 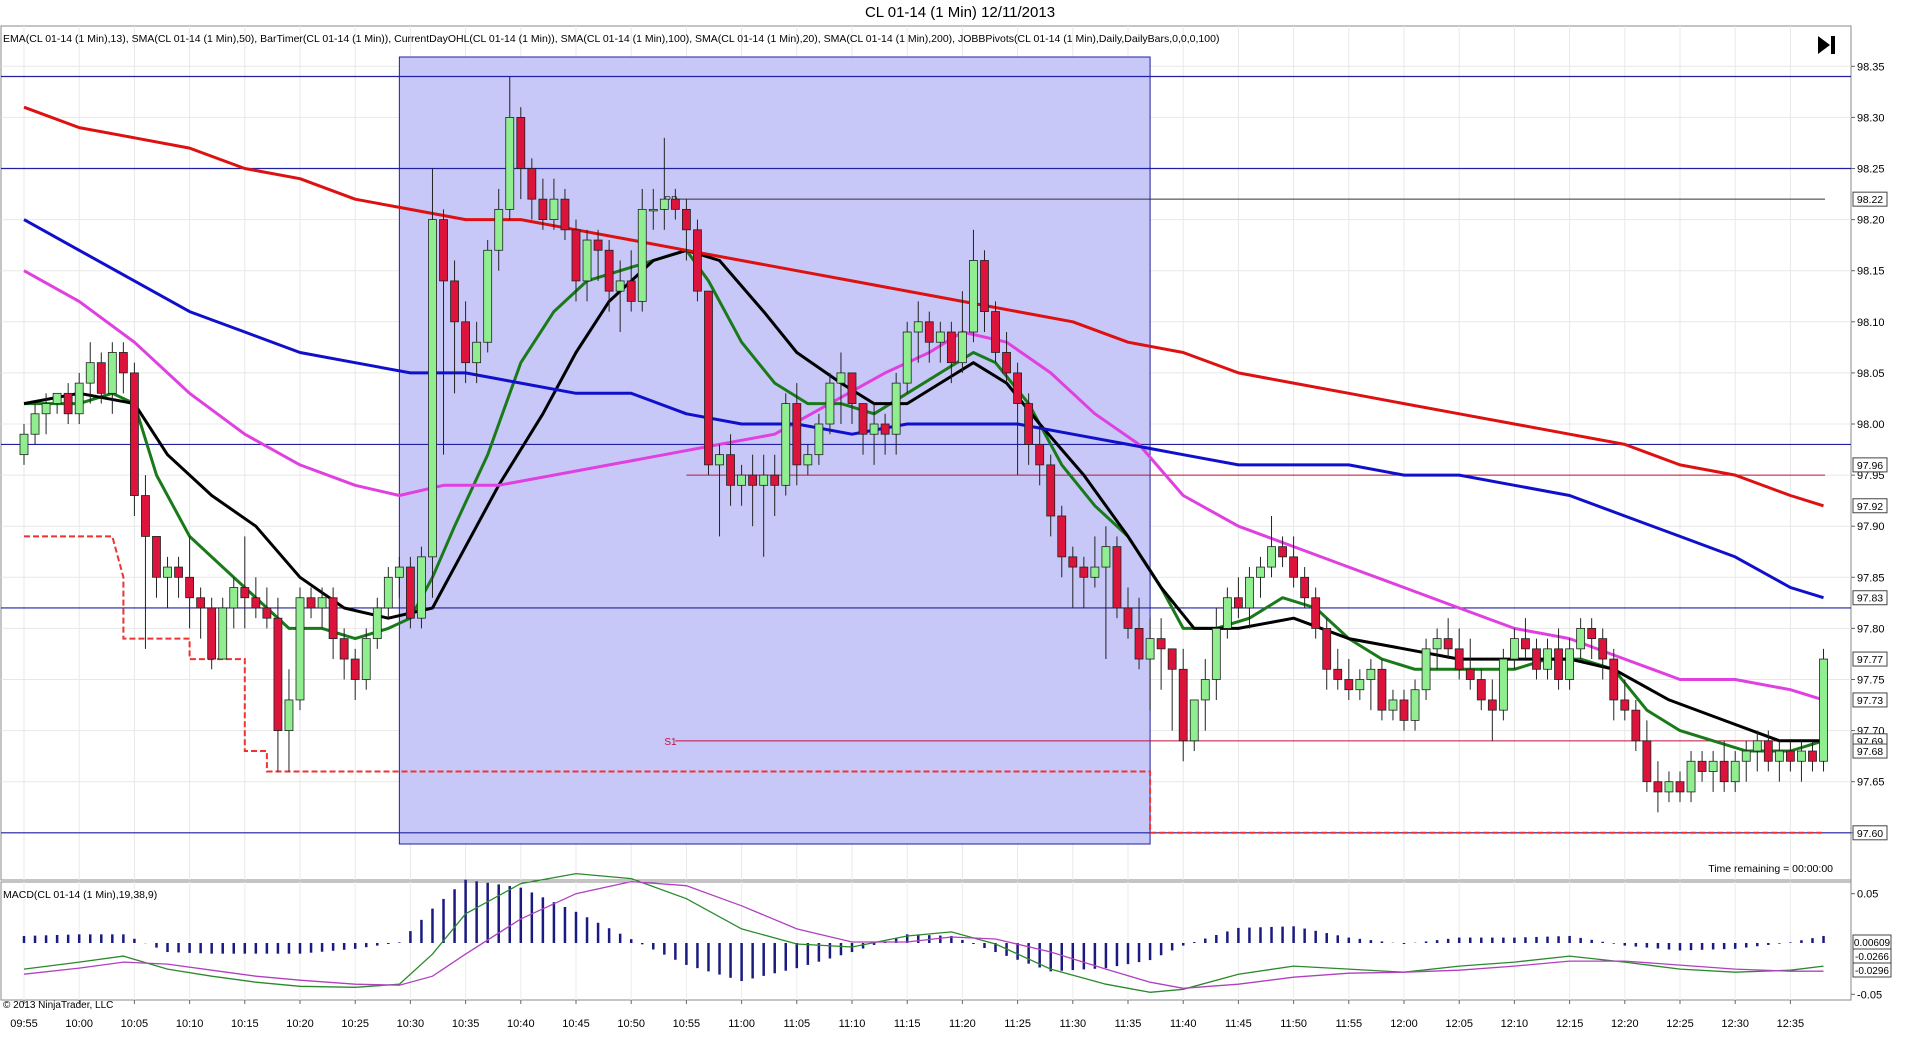 I want to click on macd-tick-label: -0.05, so click(x=1869, y=995).